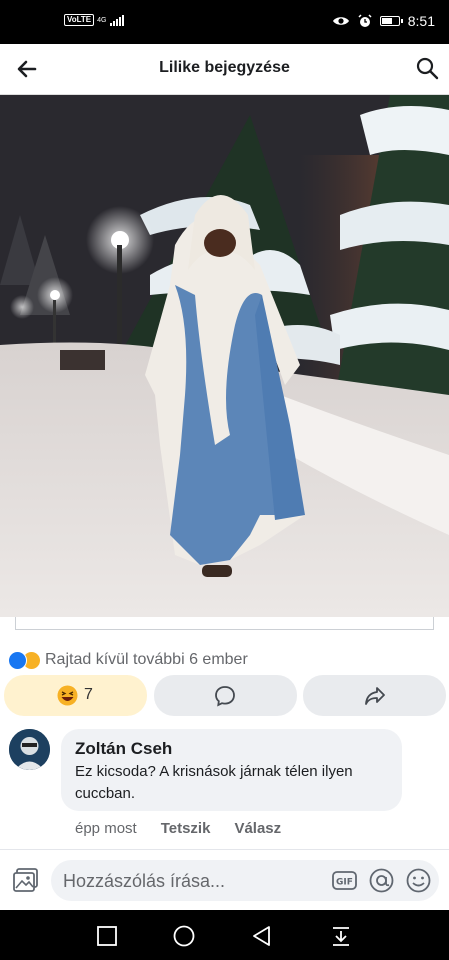  I want to click on mention-icon, so click(381, 880).